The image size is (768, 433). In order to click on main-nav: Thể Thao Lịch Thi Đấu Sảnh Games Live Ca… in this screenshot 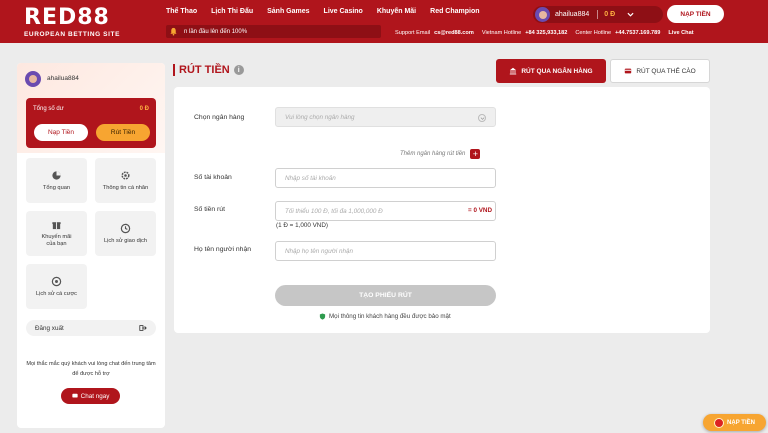, I will do `click(323, 11)`.